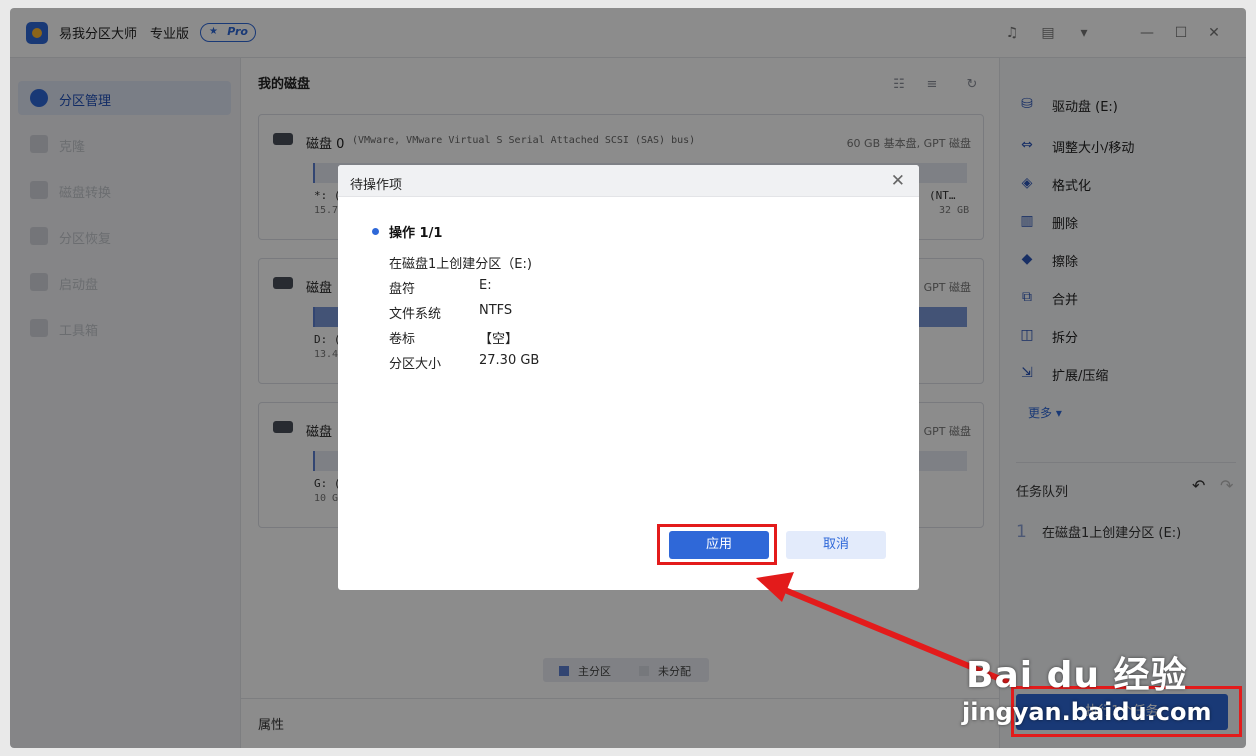  Describe the element at coordinates (1077, 675) in the screenshot. I see `watermark-brand: Bai du 经验` at that location.